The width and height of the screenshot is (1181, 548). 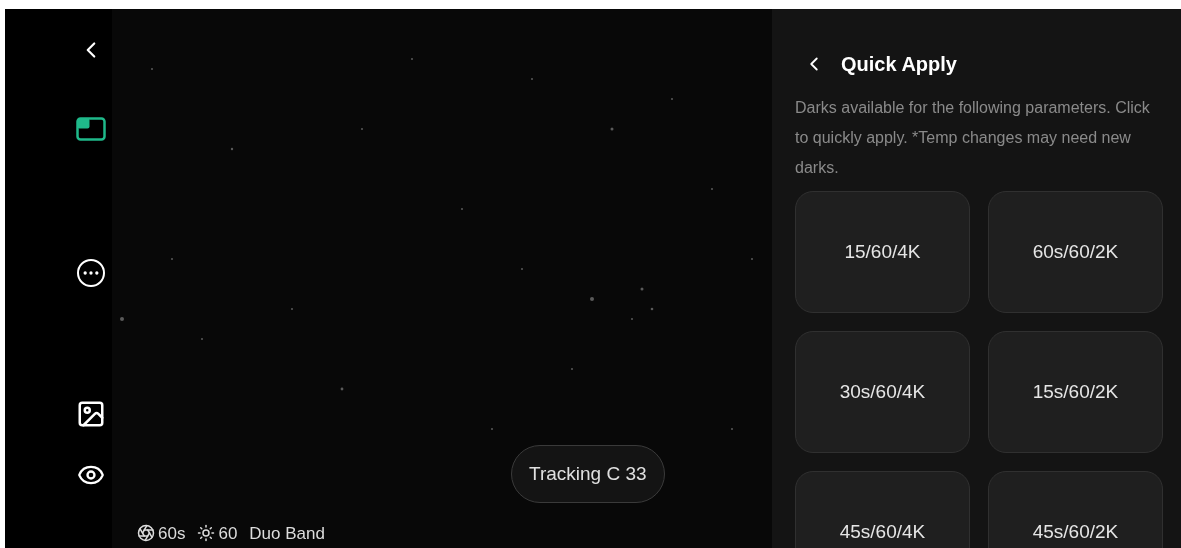 What do you see at coordinates (146, 533) in the screenshot?
I see `aperture-icon` at bounding box center [146, 533].